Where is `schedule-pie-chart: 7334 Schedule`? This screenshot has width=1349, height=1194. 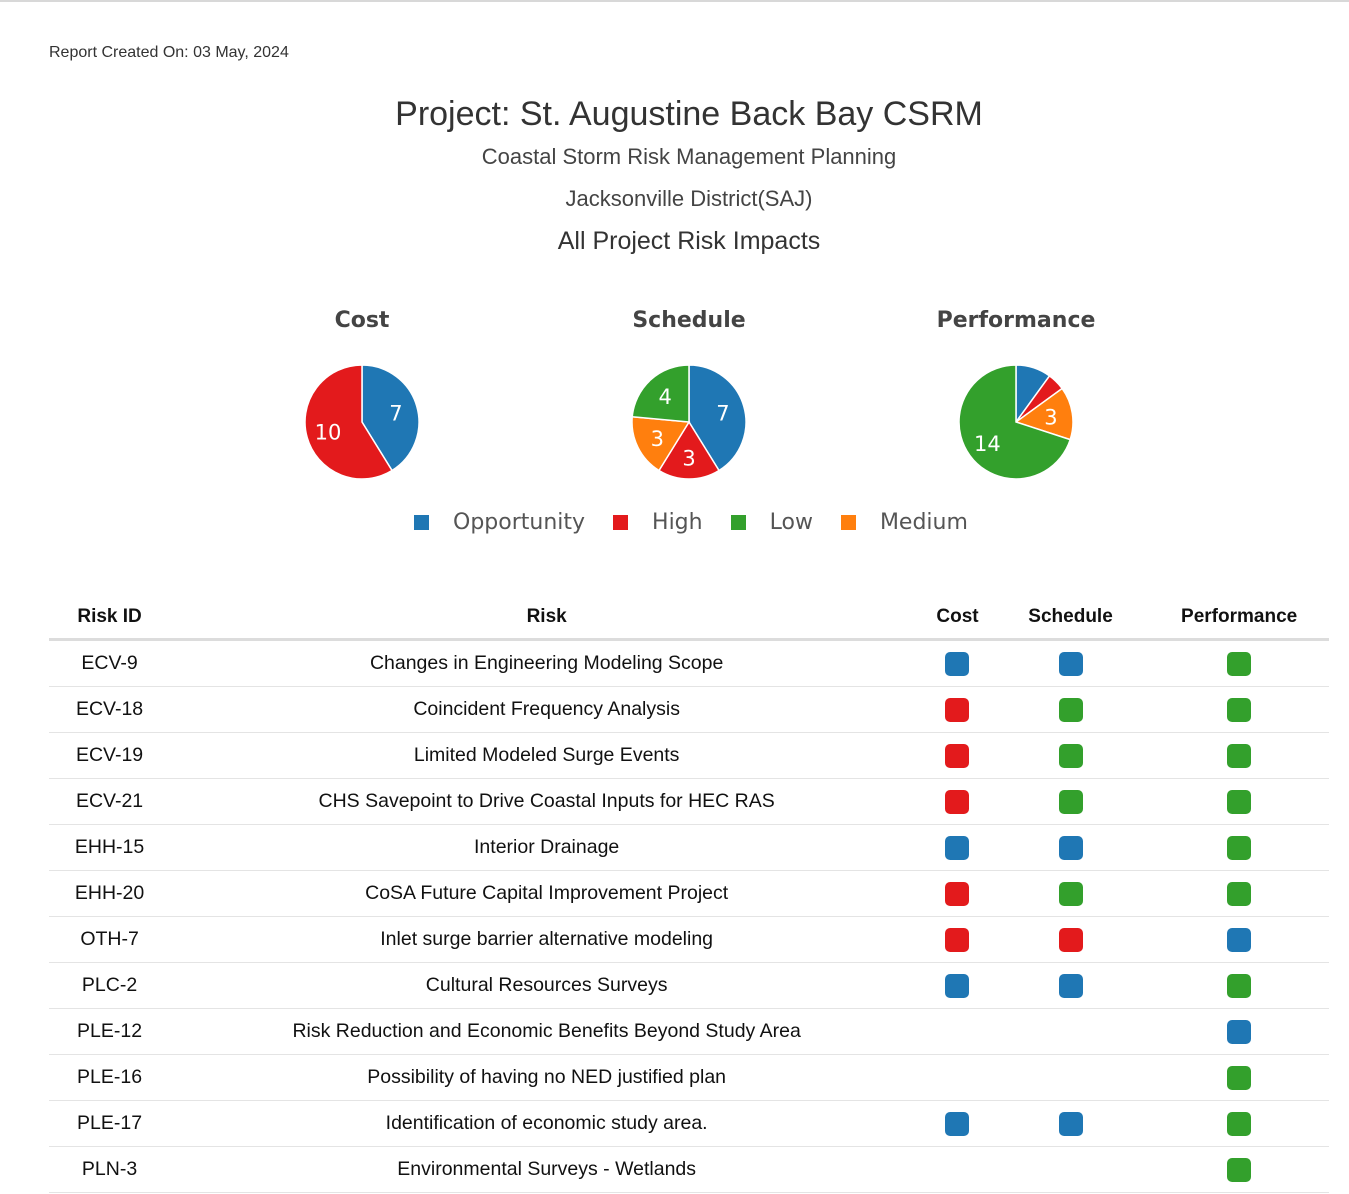 schedule-pie-chart: 7334 Schedule is located at coordinates (689, 395).